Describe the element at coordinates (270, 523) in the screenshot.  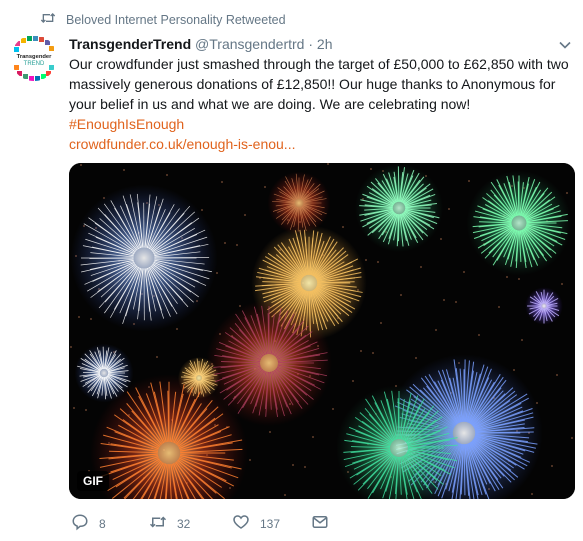
I see `like-count: 137` at that location.